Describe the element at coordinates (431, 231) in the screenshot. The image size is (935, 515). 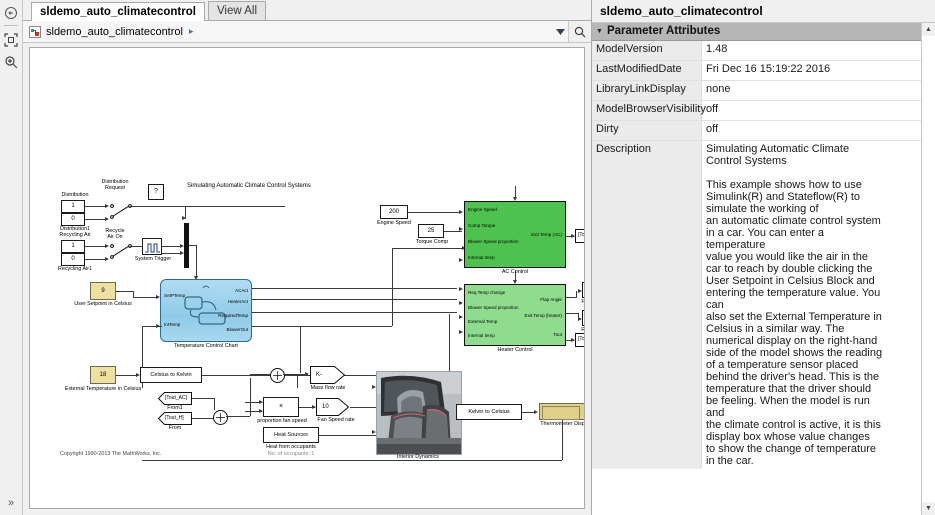
I see `torque-comp-constant: 25` at that location.